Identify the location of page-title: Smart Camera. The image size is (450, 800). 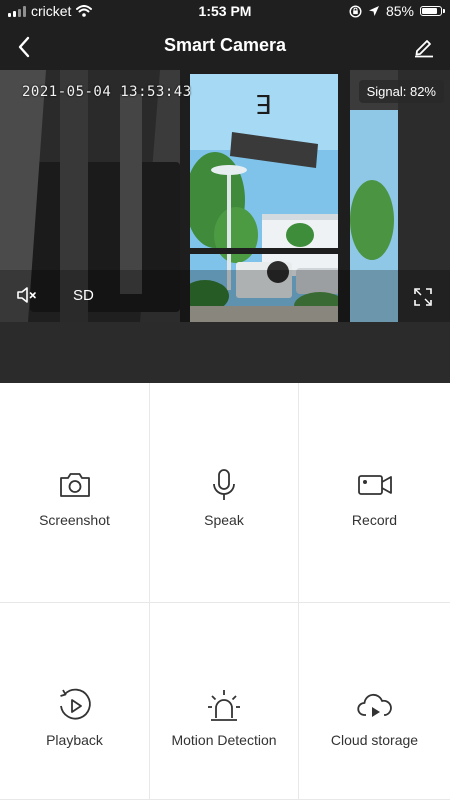
(225, 45).